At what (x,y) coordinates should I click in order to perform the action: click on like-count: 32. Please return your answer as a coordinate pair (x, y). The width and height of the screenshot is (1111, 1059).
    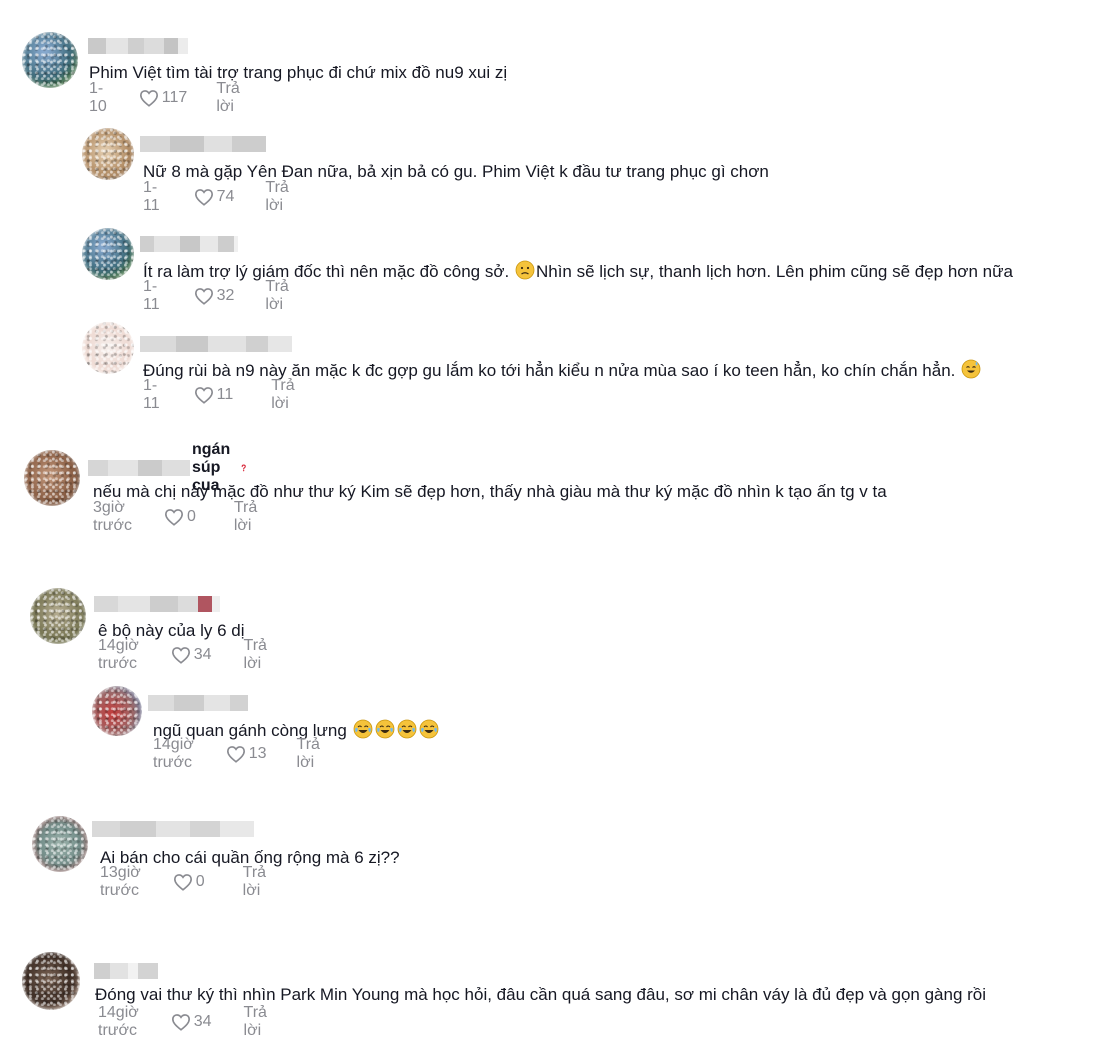
    Looking at the image, I should click on (225, 295).